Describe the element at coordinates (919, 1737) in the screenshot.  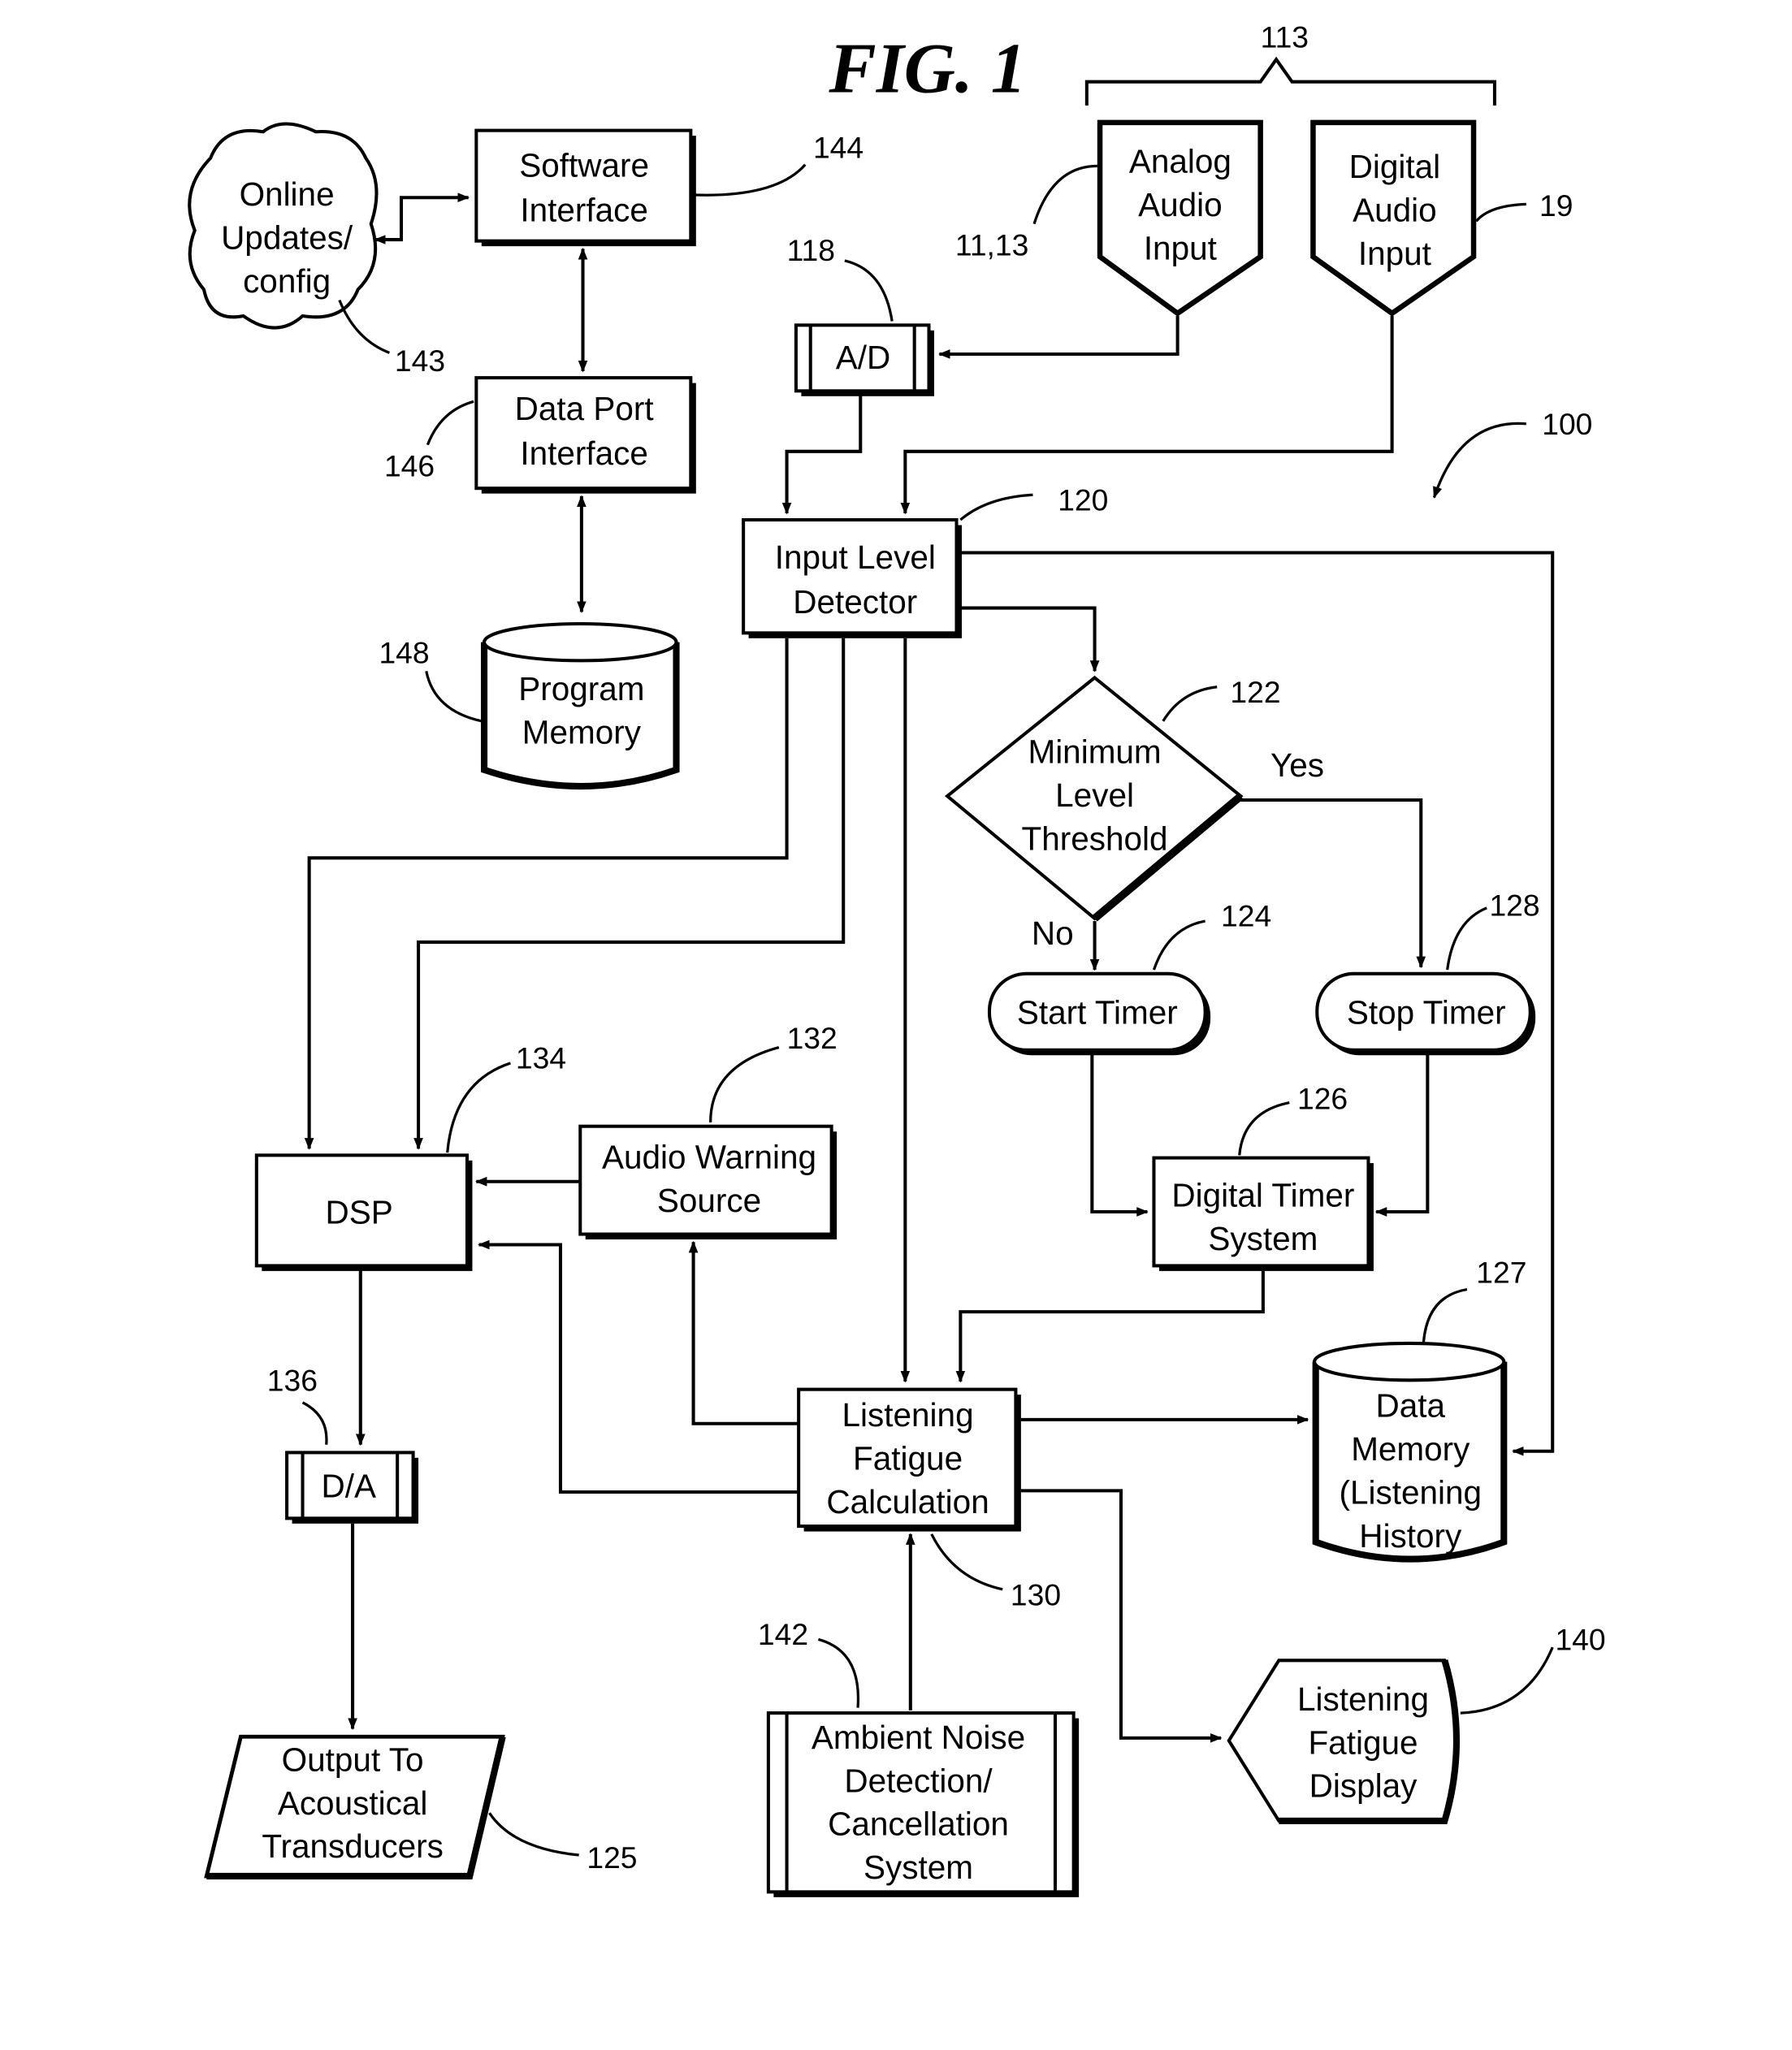
I see `svg-text: Ambient Noise` at that location.